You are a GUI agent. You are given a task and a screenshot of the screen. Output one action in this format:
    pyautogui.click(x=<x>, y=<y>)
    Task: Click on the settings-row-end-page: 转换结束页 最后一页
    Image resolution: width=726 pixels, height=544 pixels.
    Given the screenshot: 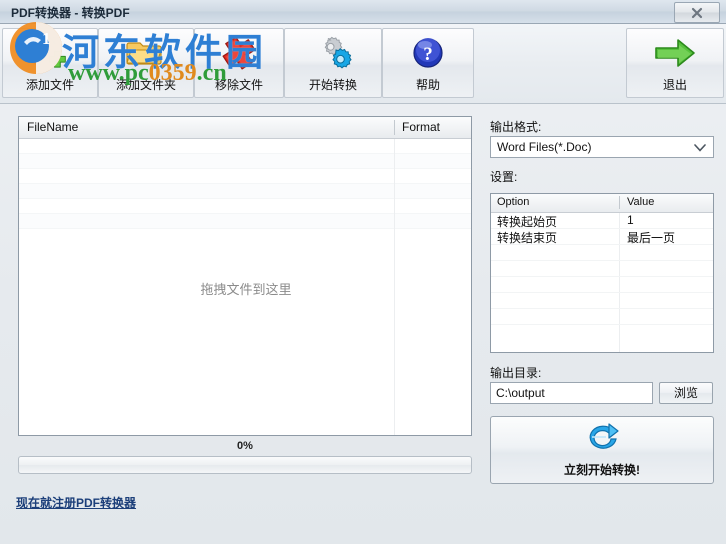 What is the action you would take?
    pyautogui.click(x=602, y=237)
    